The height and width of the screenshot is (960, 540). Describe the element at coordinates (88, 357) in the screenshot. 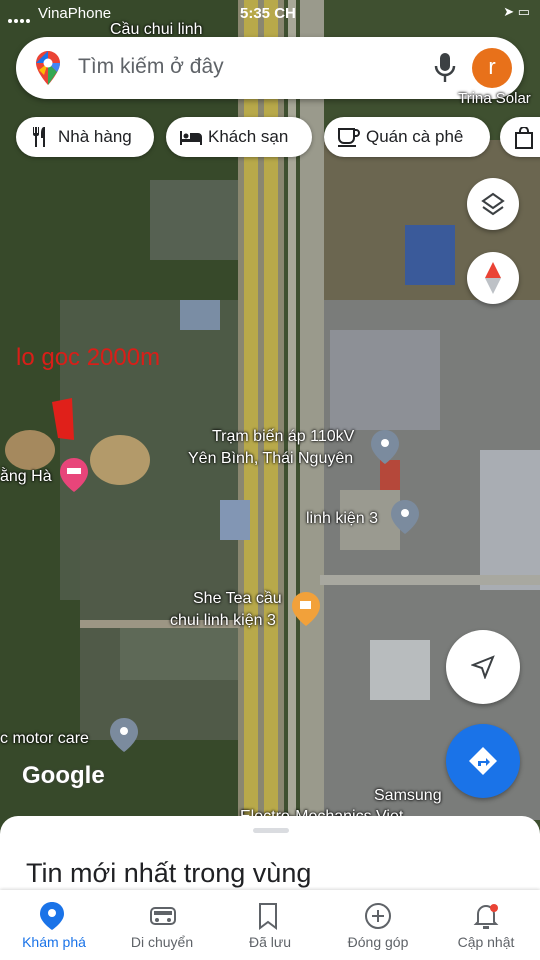

I see `annotation-text: lo goc 2000m` at that location.